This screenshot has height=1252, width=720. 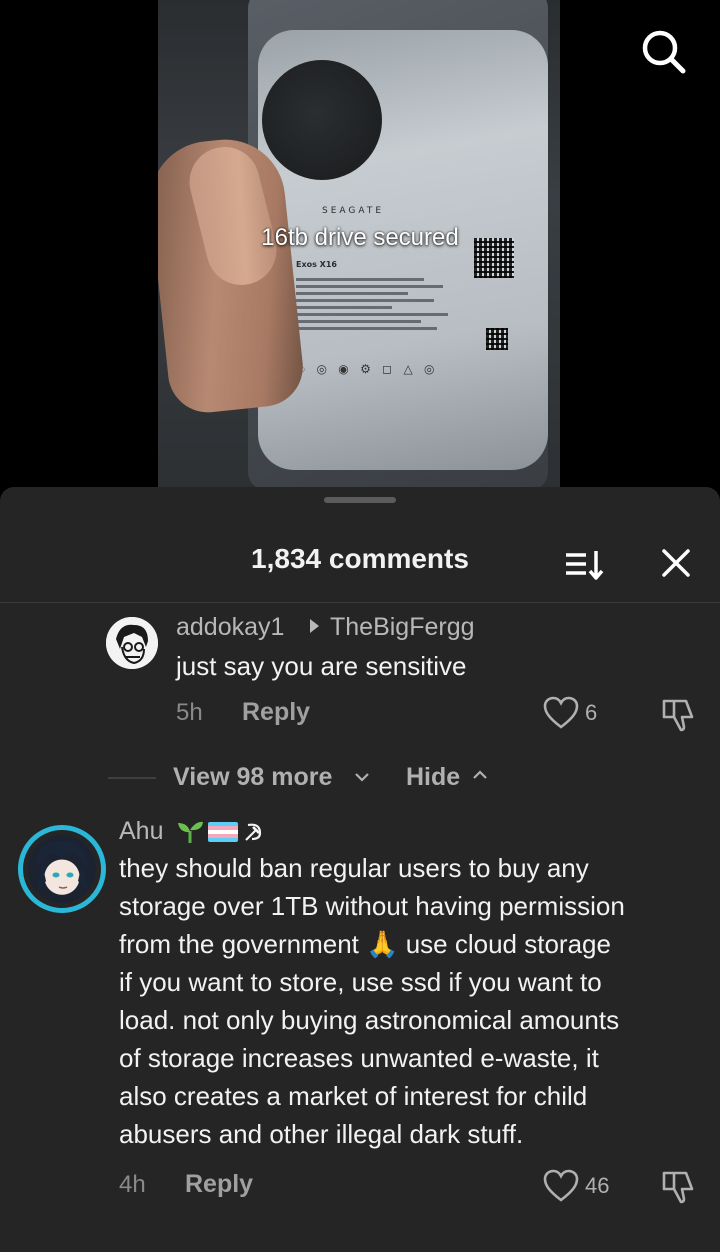 I want to click on comment-text-line: abusers and other illegal dark stuff., so click(x=321, y=1134).